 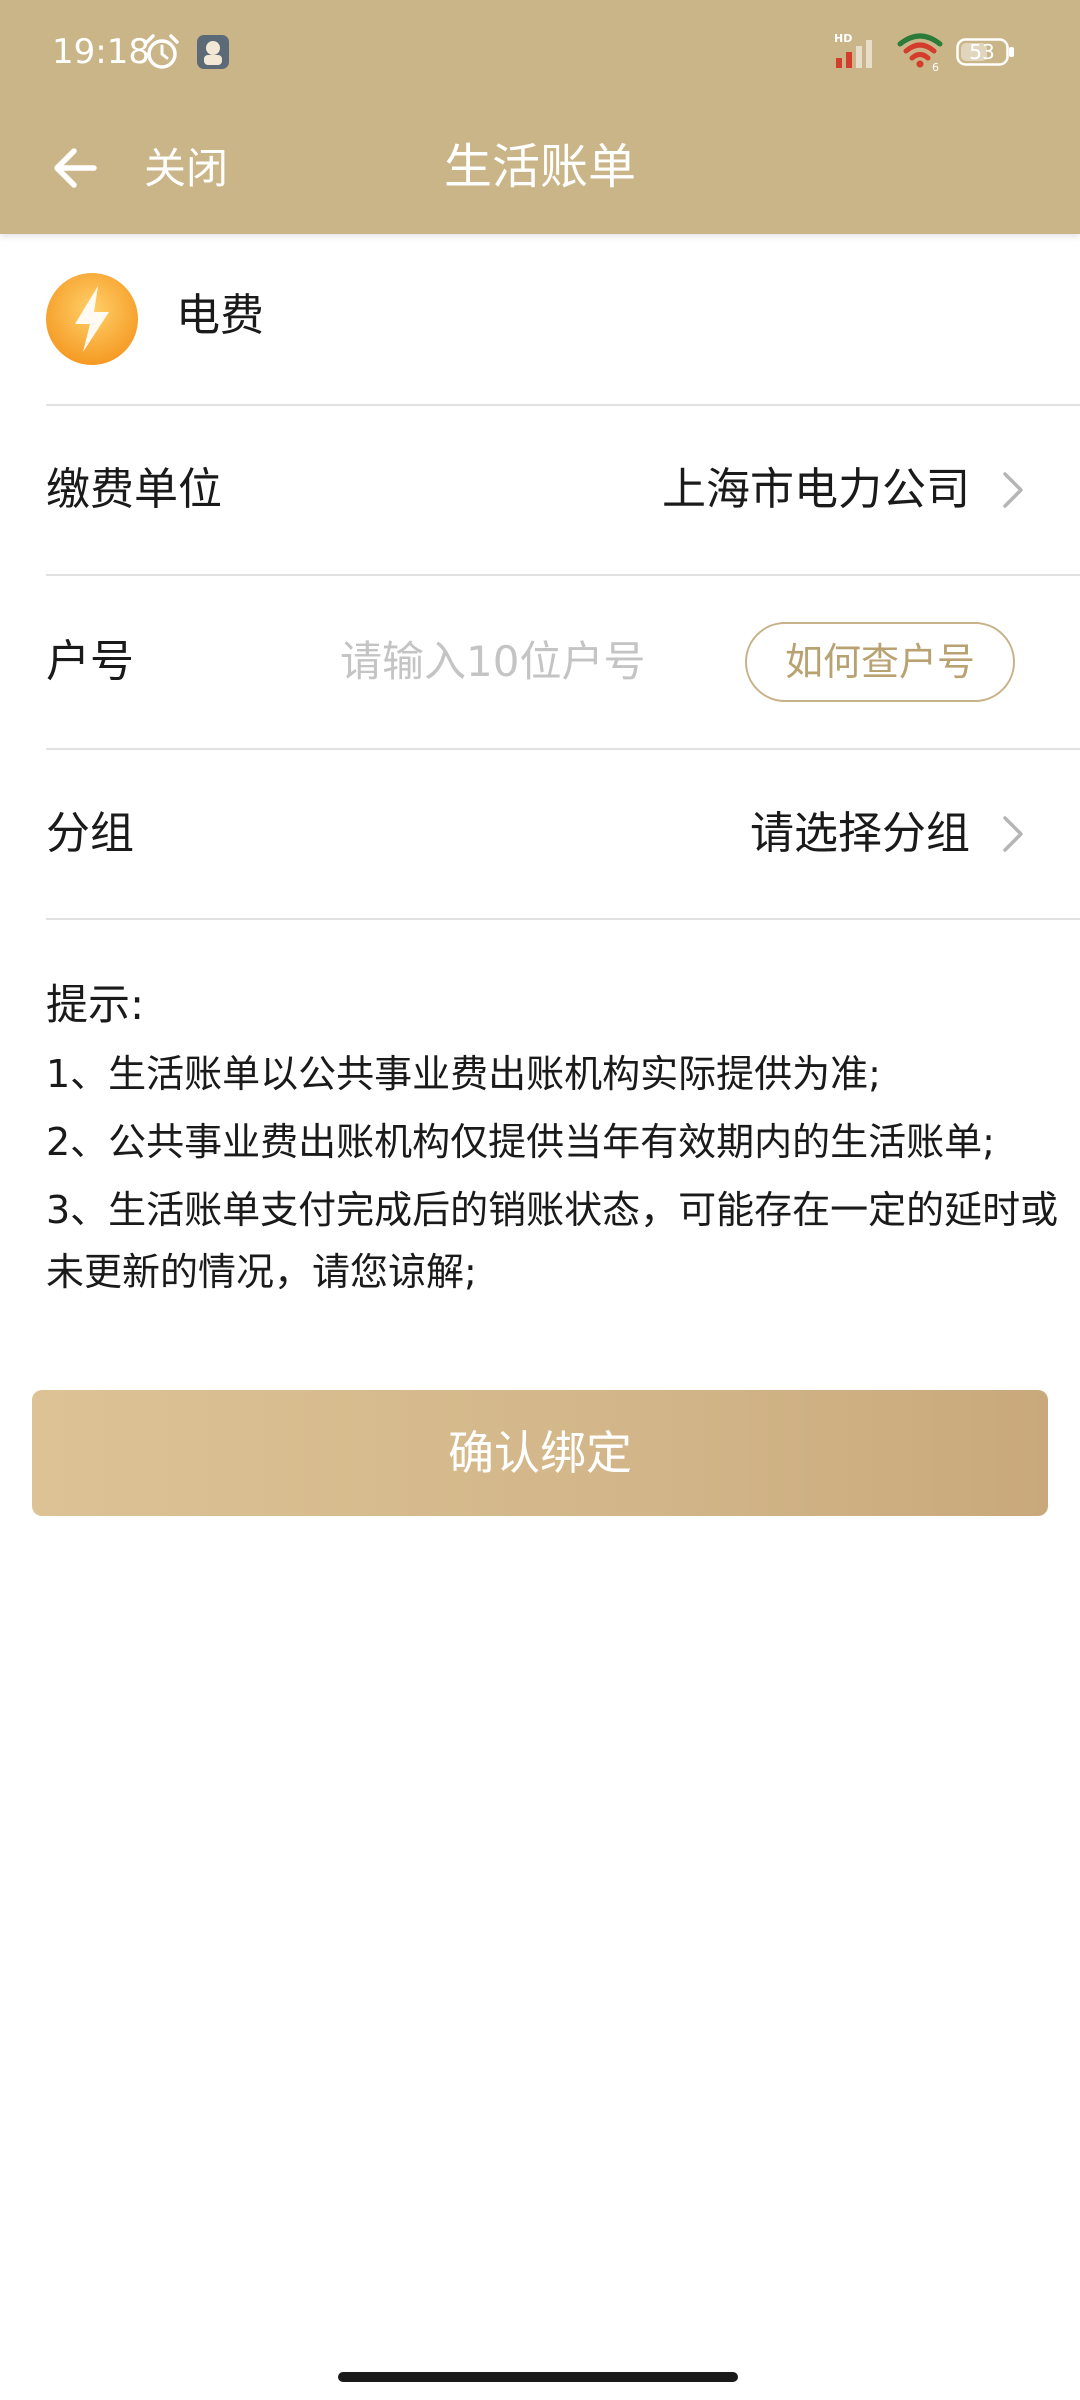 What do you see at coordinates (552, 1241) in the screenshot?
I see `tip-item: 3、生活账单支付完成后的销账状态，可能存在一定的延时或未更新的情况，请您谅解;` at bounding box center [552, 1241].